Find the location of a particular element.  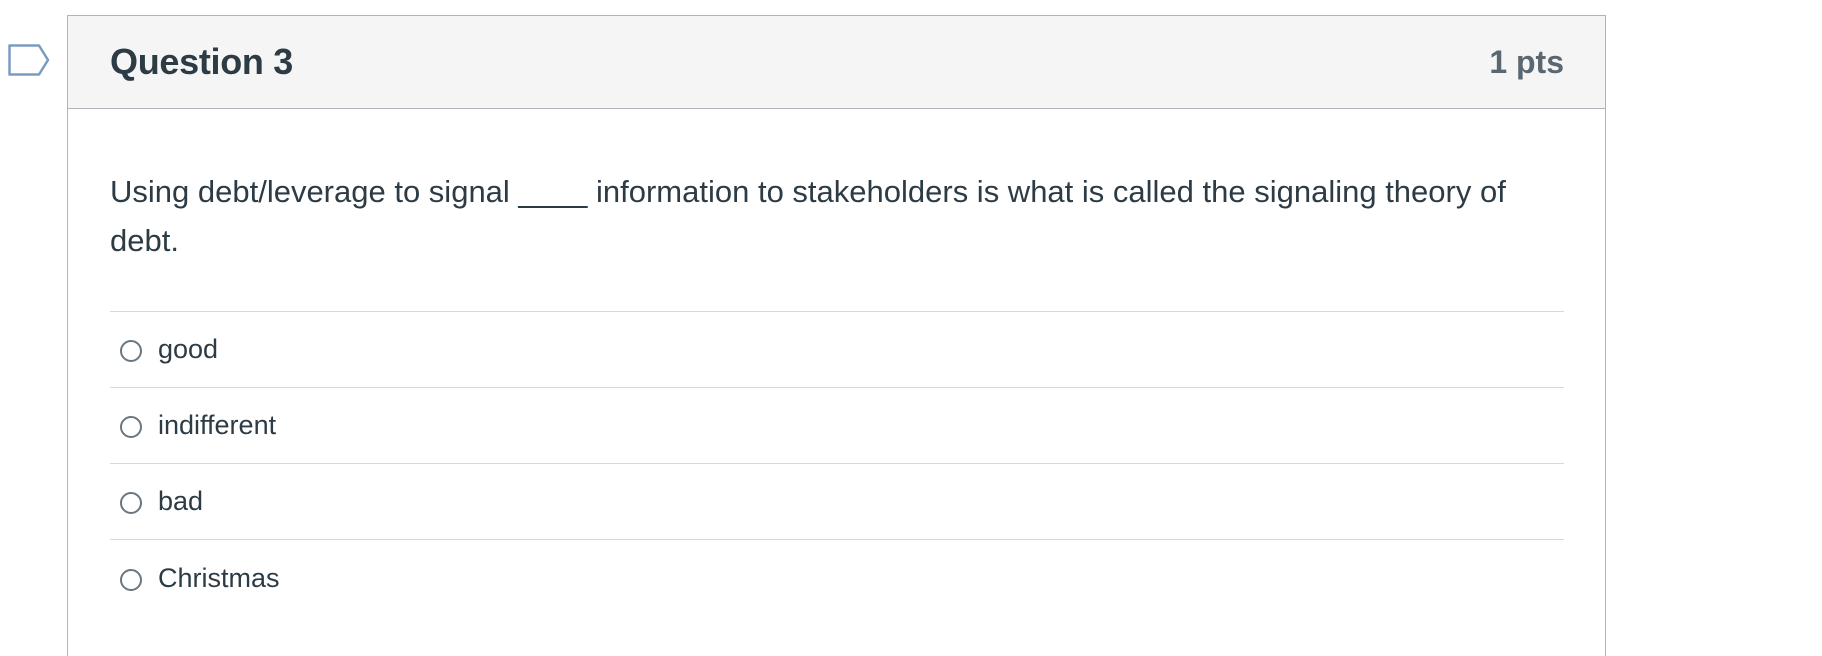

answer-option-good: good is located at coordinates (837, 350).